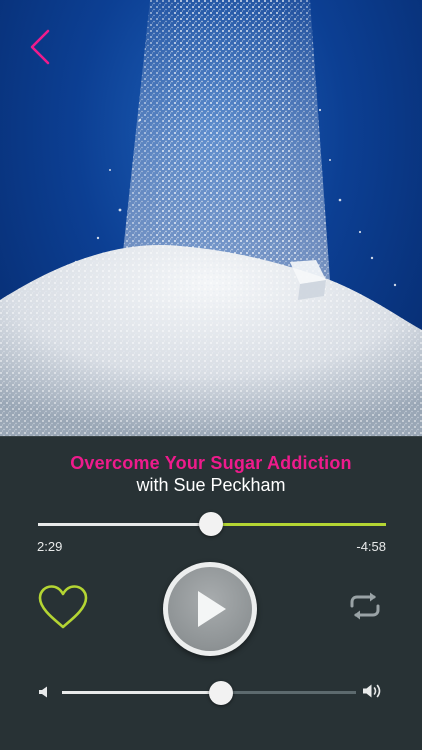 The height and width of the screenshot is (750, 422). I want to click on play-button, so click(210, 609).